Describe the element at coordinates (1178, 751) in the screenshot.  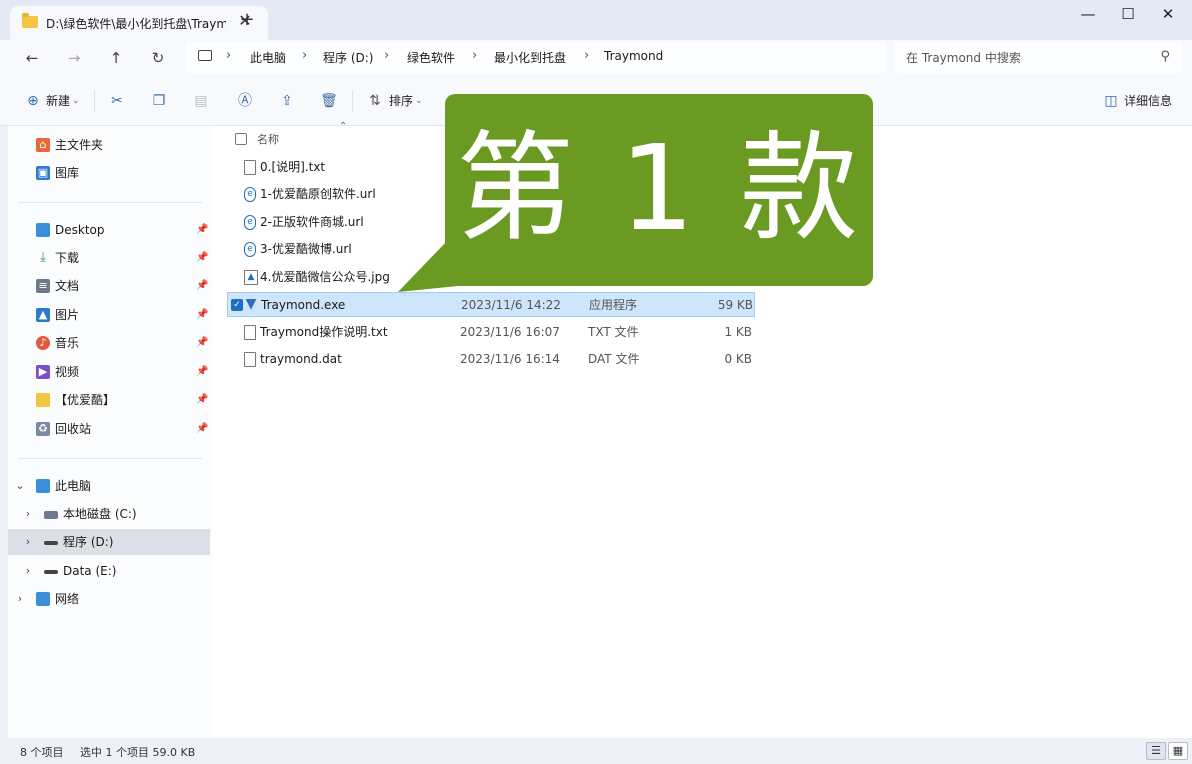
I see `tiles-view-icon: ▦` at that location.